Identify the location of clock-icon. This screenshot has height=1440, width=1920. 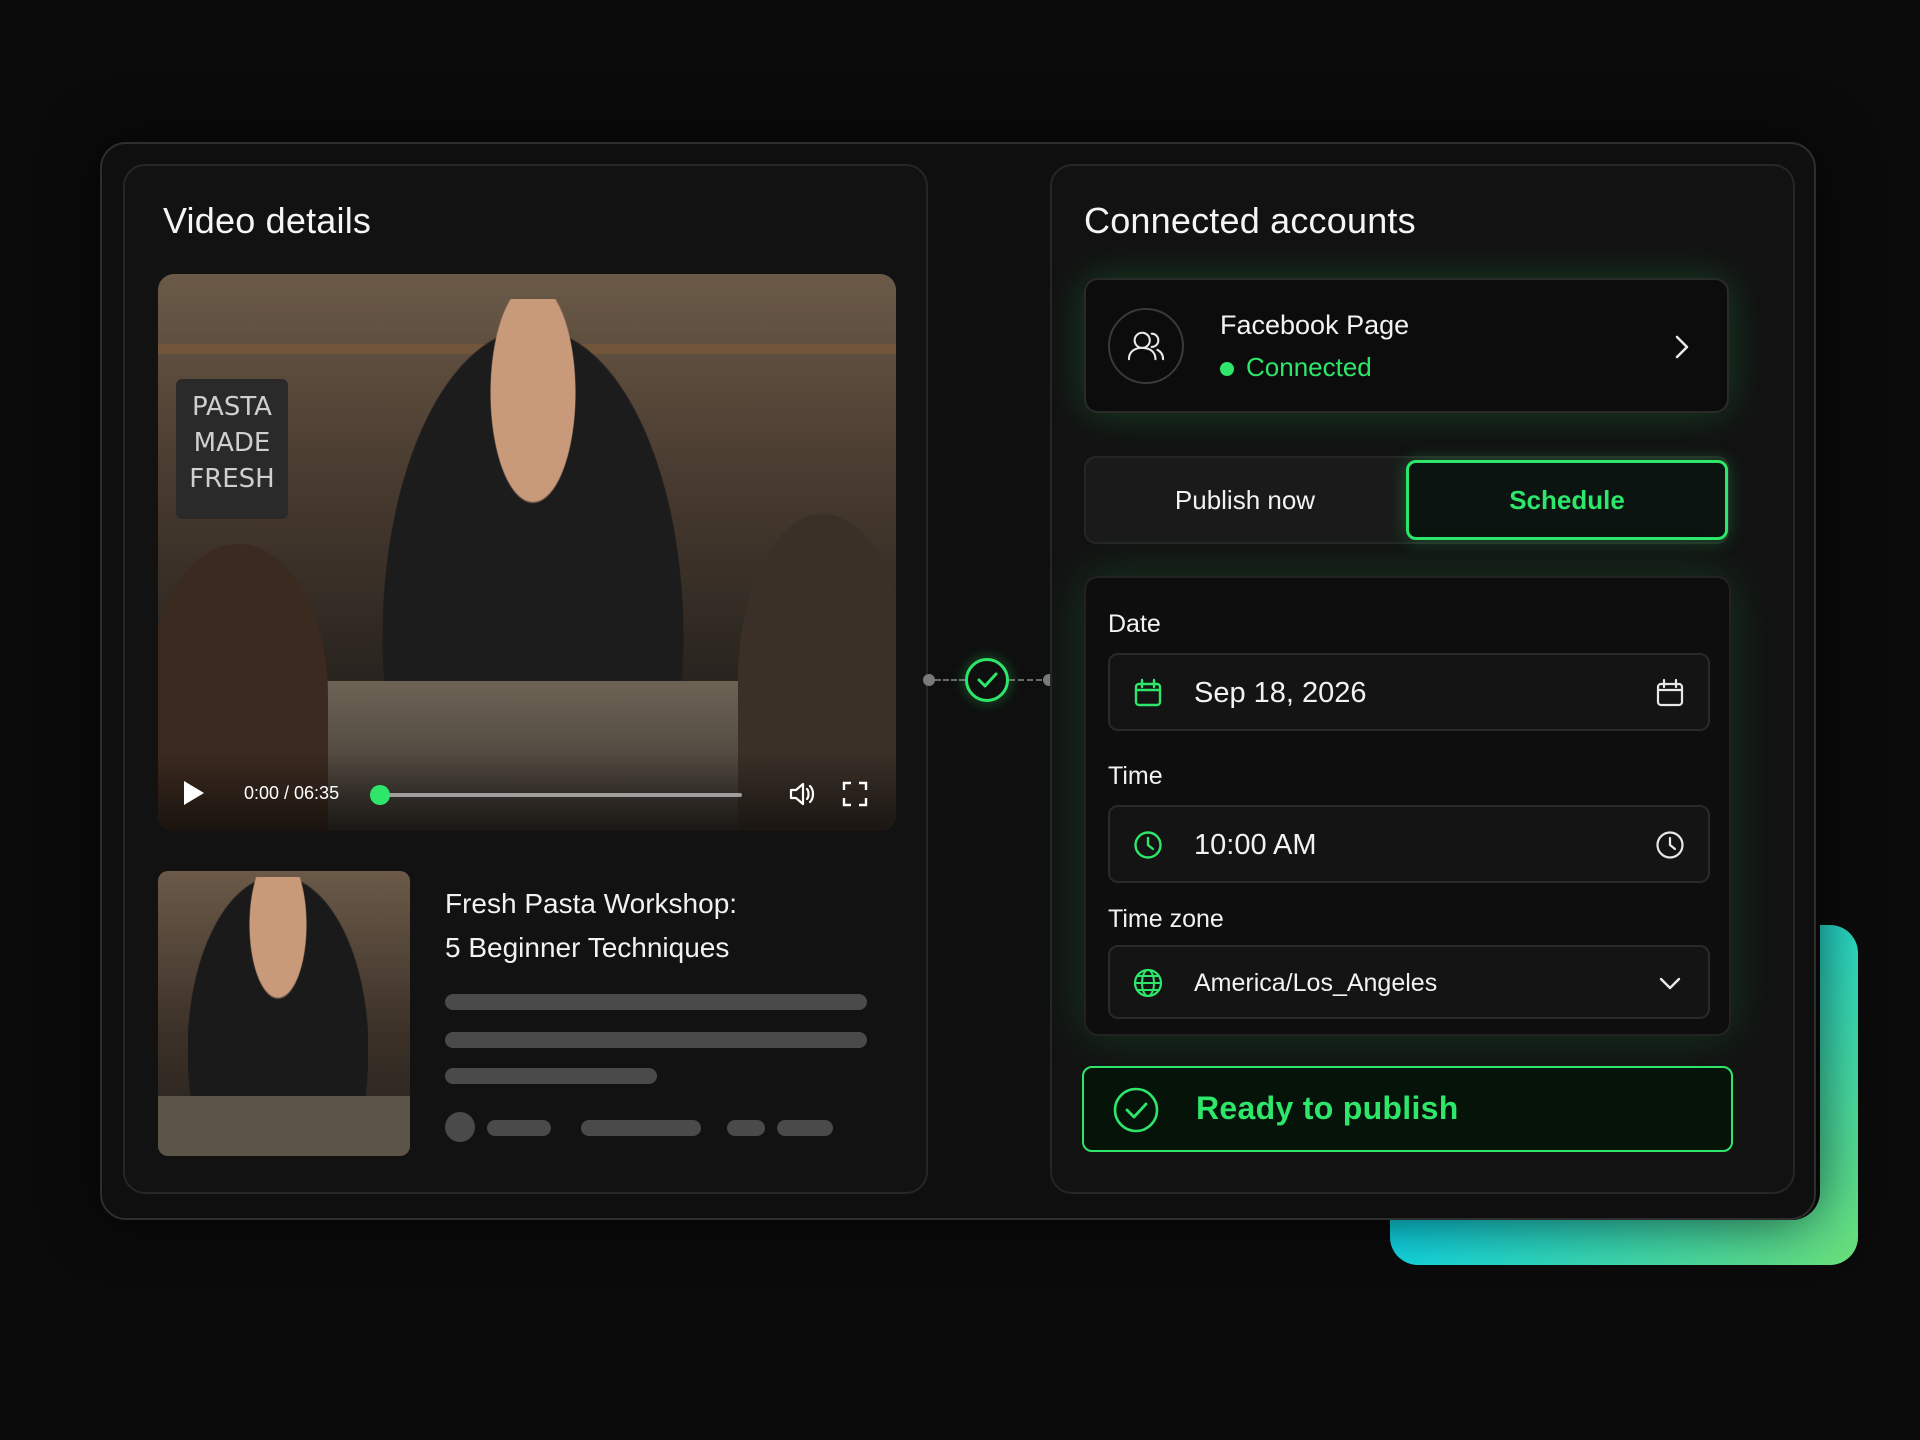
(1148, 845).